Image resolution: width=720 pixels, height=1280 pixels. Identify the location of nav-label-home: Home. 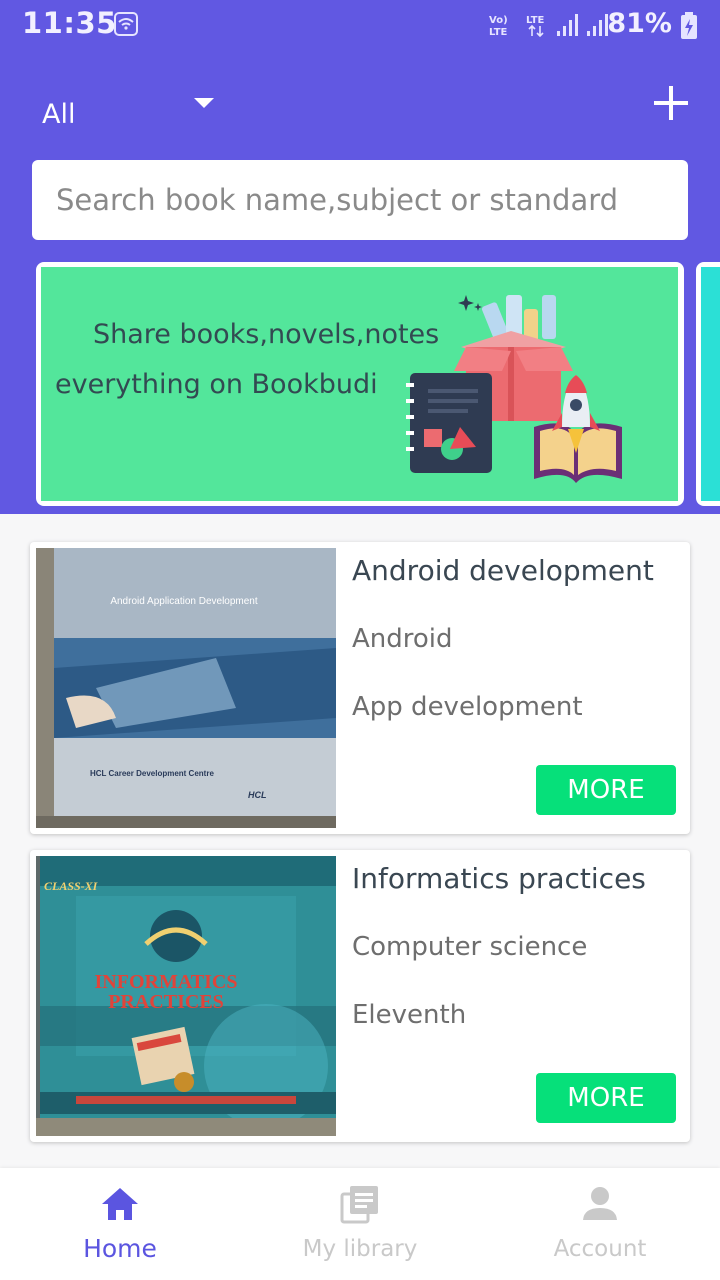
(120, 1248).